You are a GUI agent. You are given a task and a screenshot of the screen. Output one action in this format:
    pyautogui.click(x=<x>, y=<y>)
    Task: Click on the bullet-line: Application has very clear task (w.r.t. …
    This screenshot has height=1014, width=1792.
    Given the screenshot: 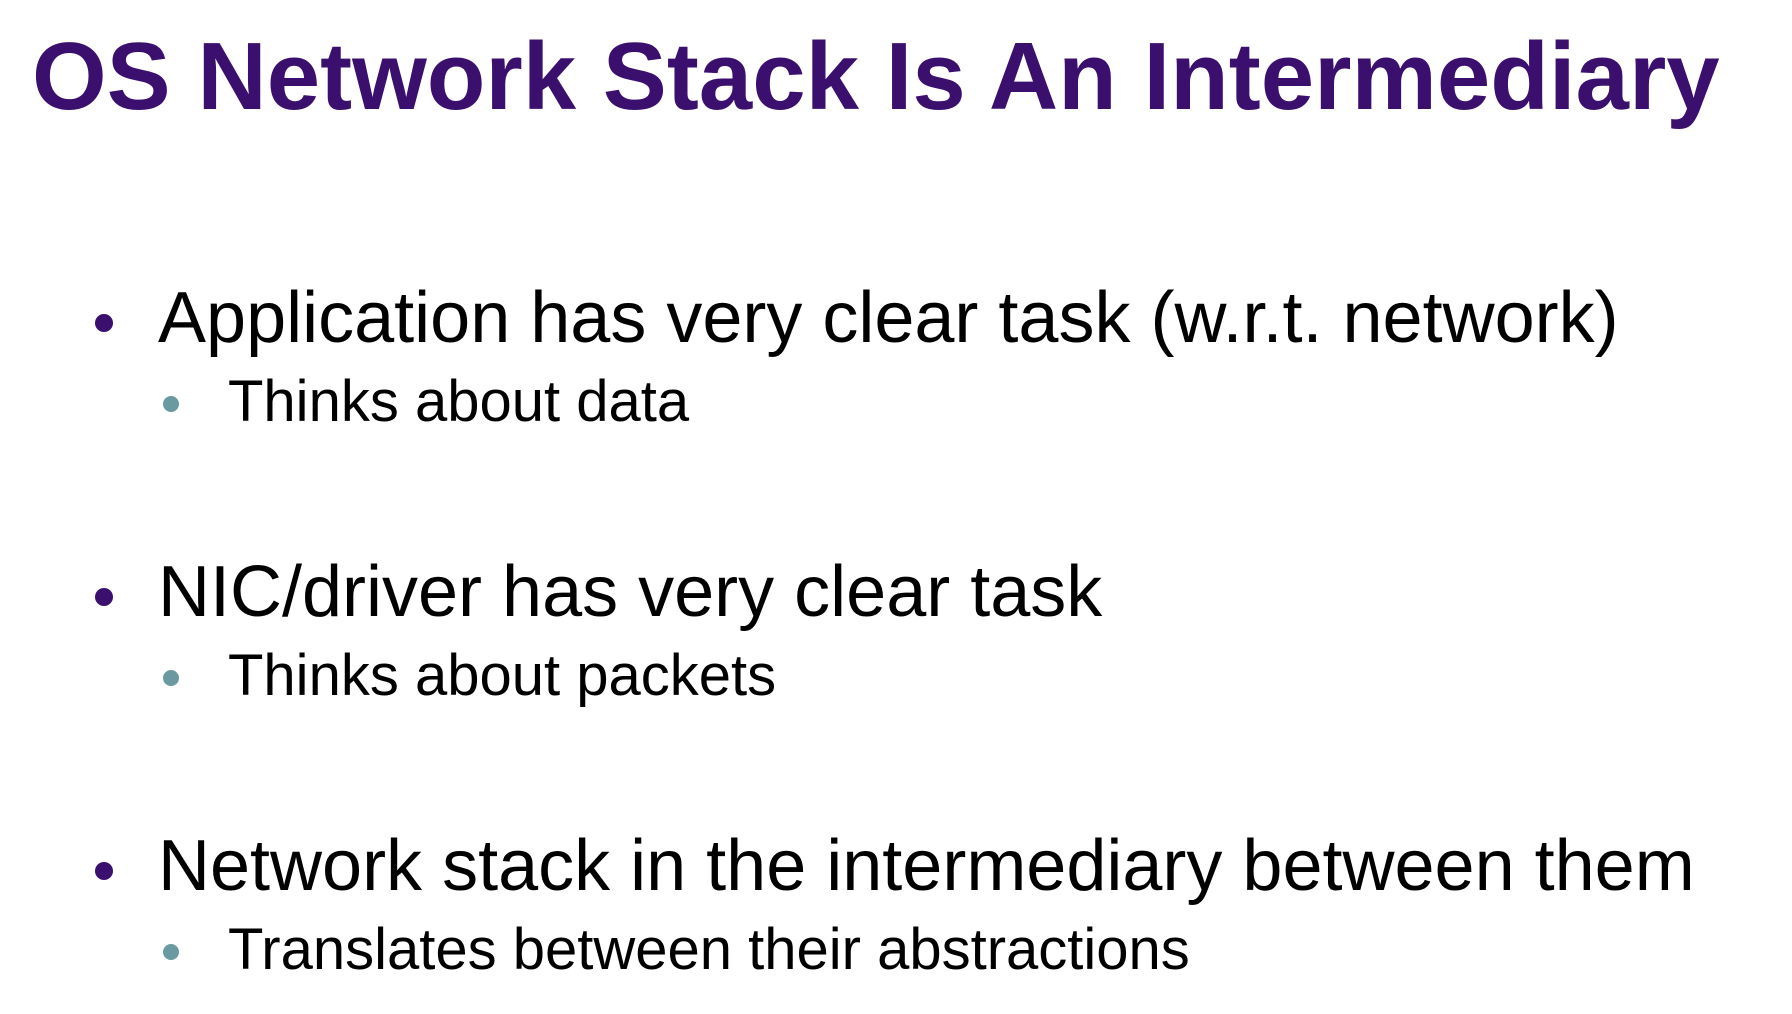 What is the action you would take?
    pyautogui.click(x=896, y=318)
    